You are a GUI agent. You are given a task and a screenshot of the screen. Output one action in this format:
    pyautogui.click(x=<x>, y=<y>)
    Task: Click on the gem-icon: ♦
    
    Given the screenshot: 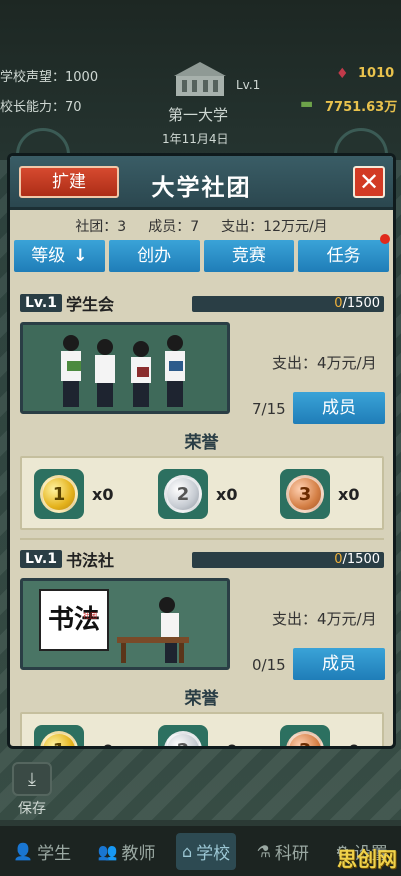 What is the action you would take?
    pyautogui.click(x=342, y=74)
    